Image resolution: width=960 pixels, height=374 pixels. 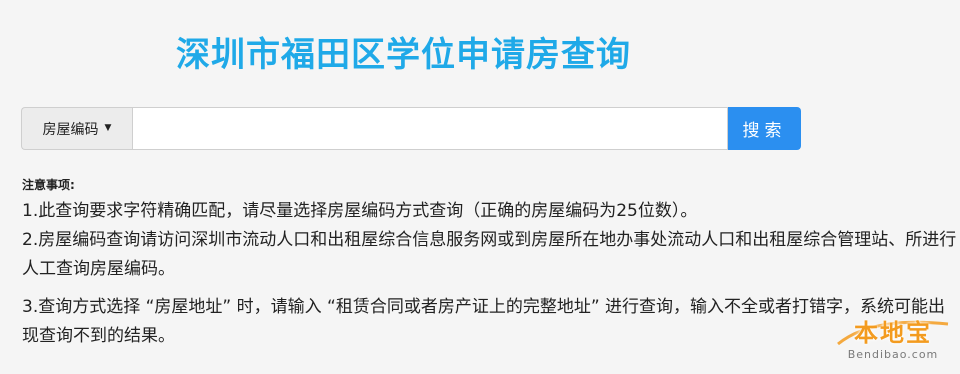 I want to click on search-button: 搜索, so click(x=764, y=128).